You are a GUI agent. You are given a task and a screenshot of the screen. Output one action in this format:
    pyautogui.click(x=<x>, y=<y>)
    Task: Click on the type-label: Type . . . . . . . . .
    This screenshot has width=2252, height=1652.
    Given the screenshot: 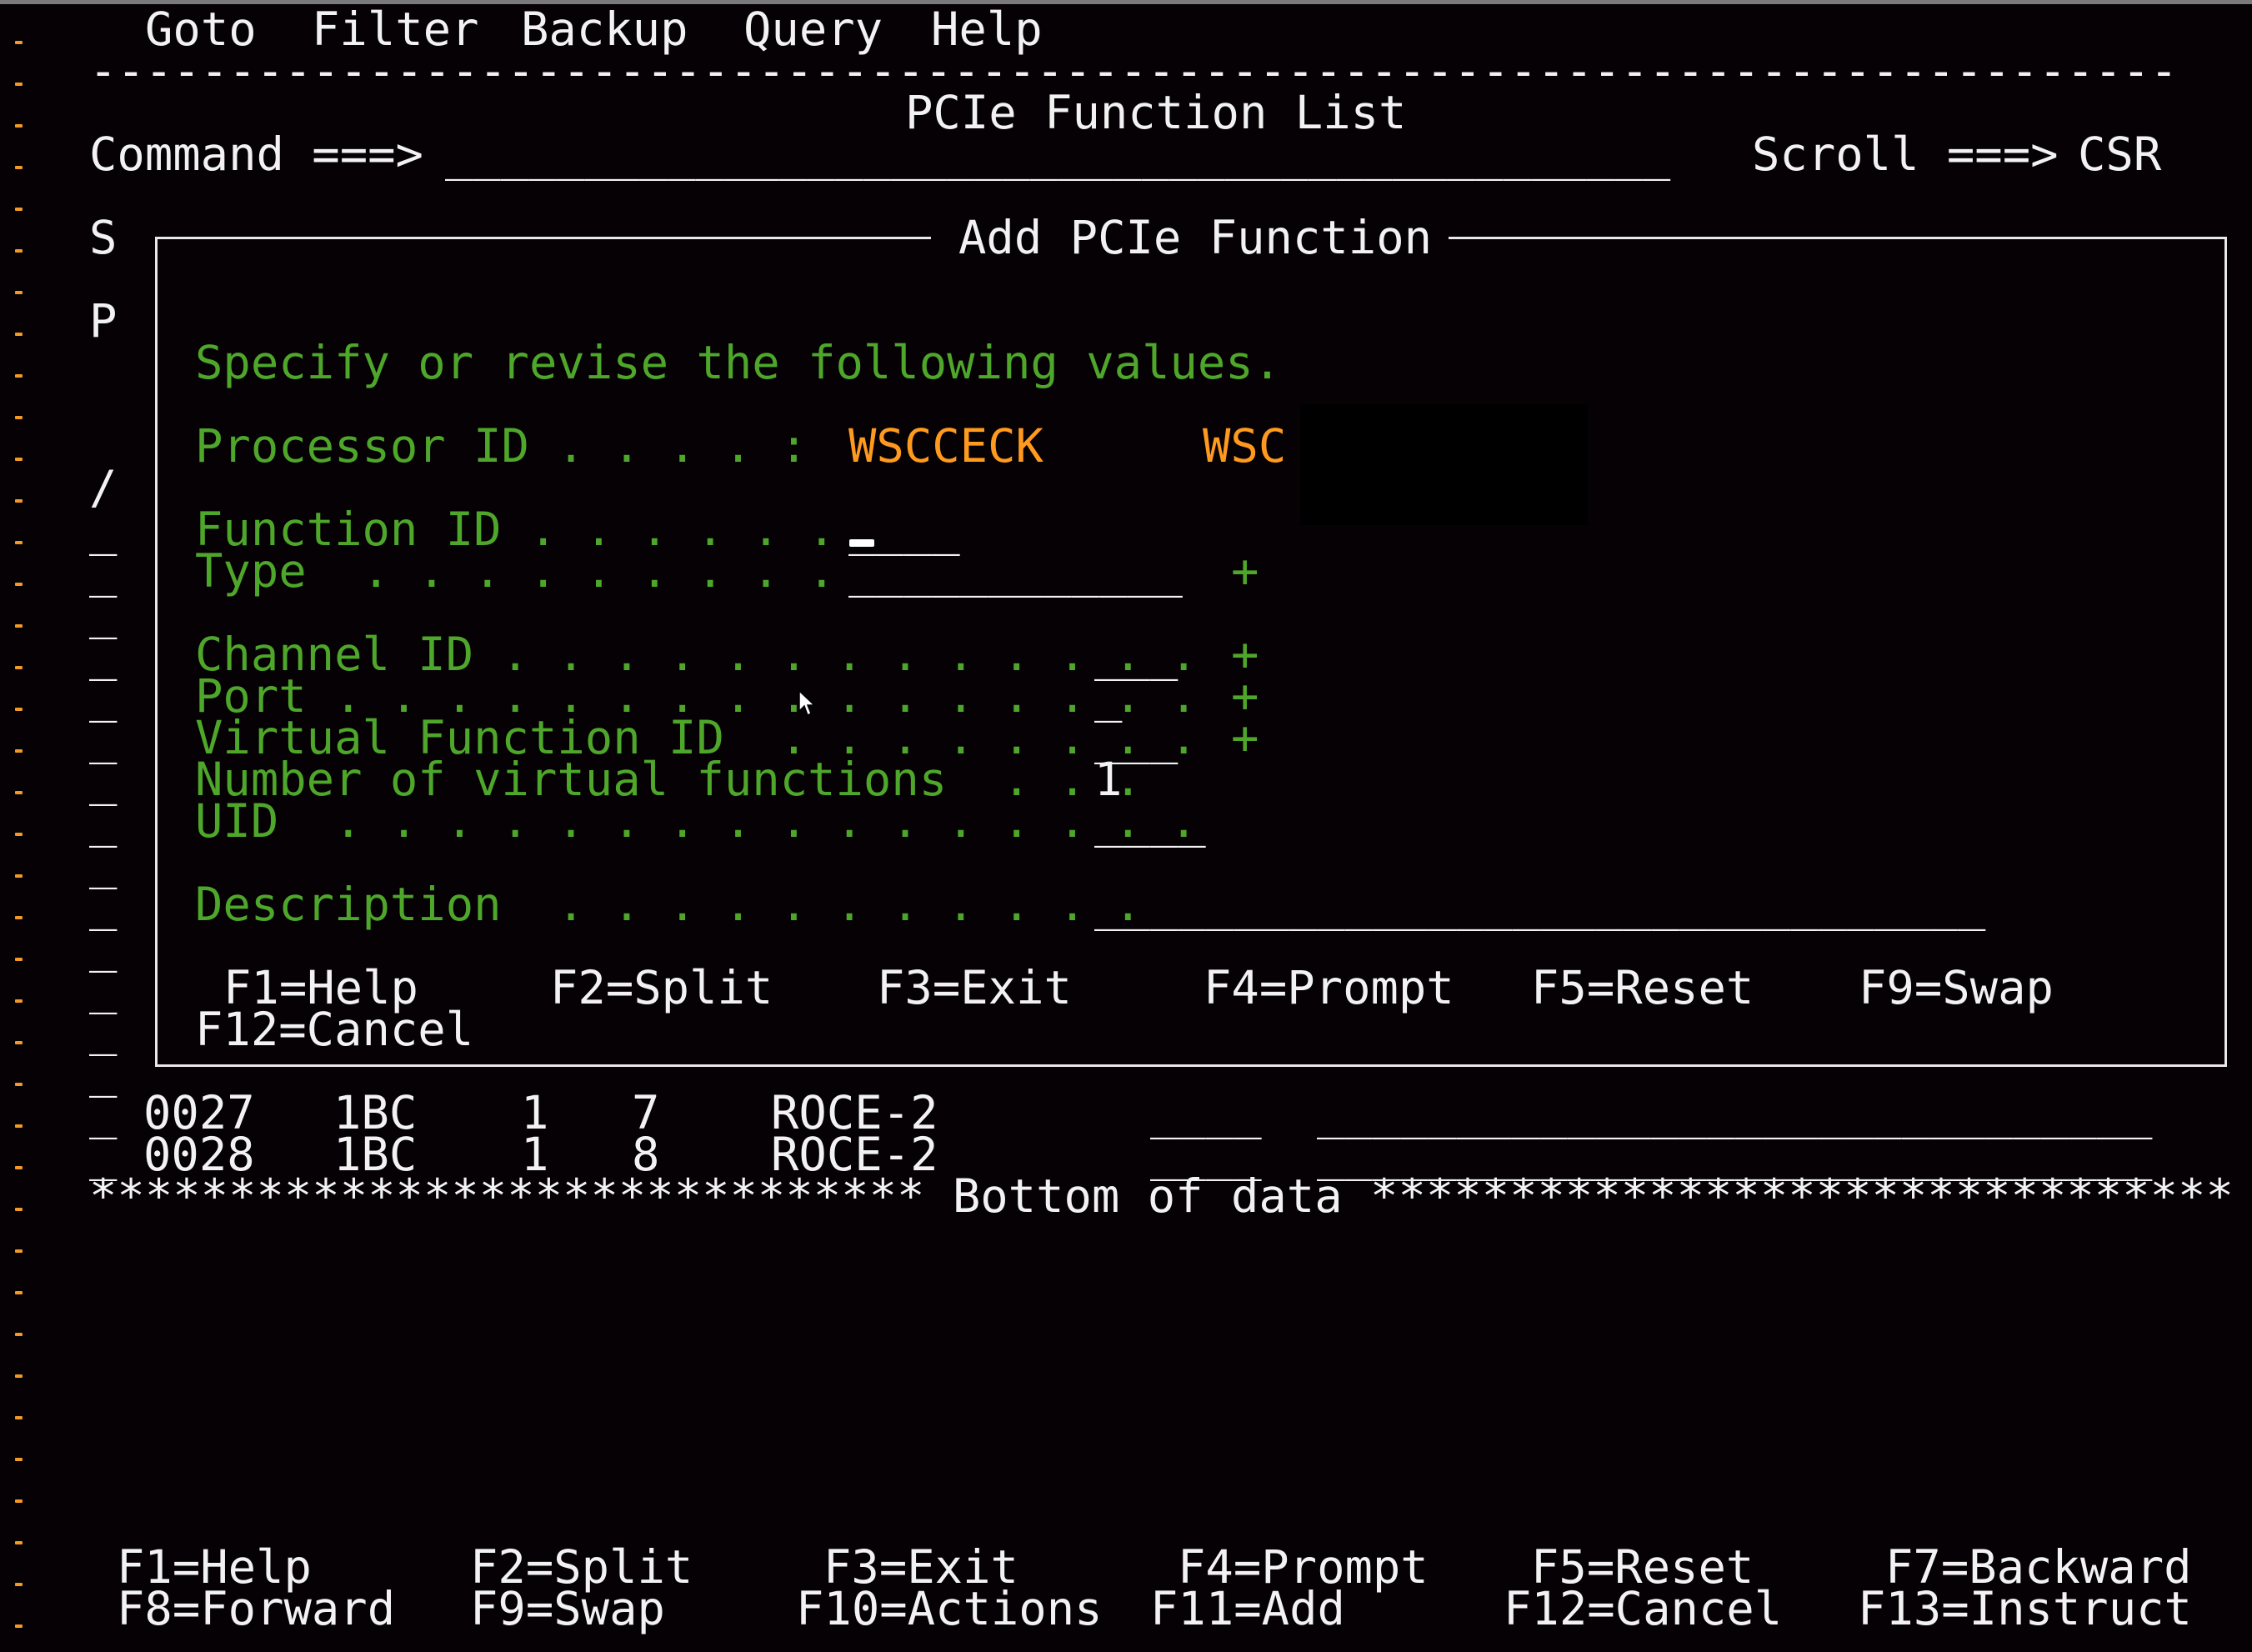 What is the action you would take?
    pyautogui.click(x=515, y=571)
    